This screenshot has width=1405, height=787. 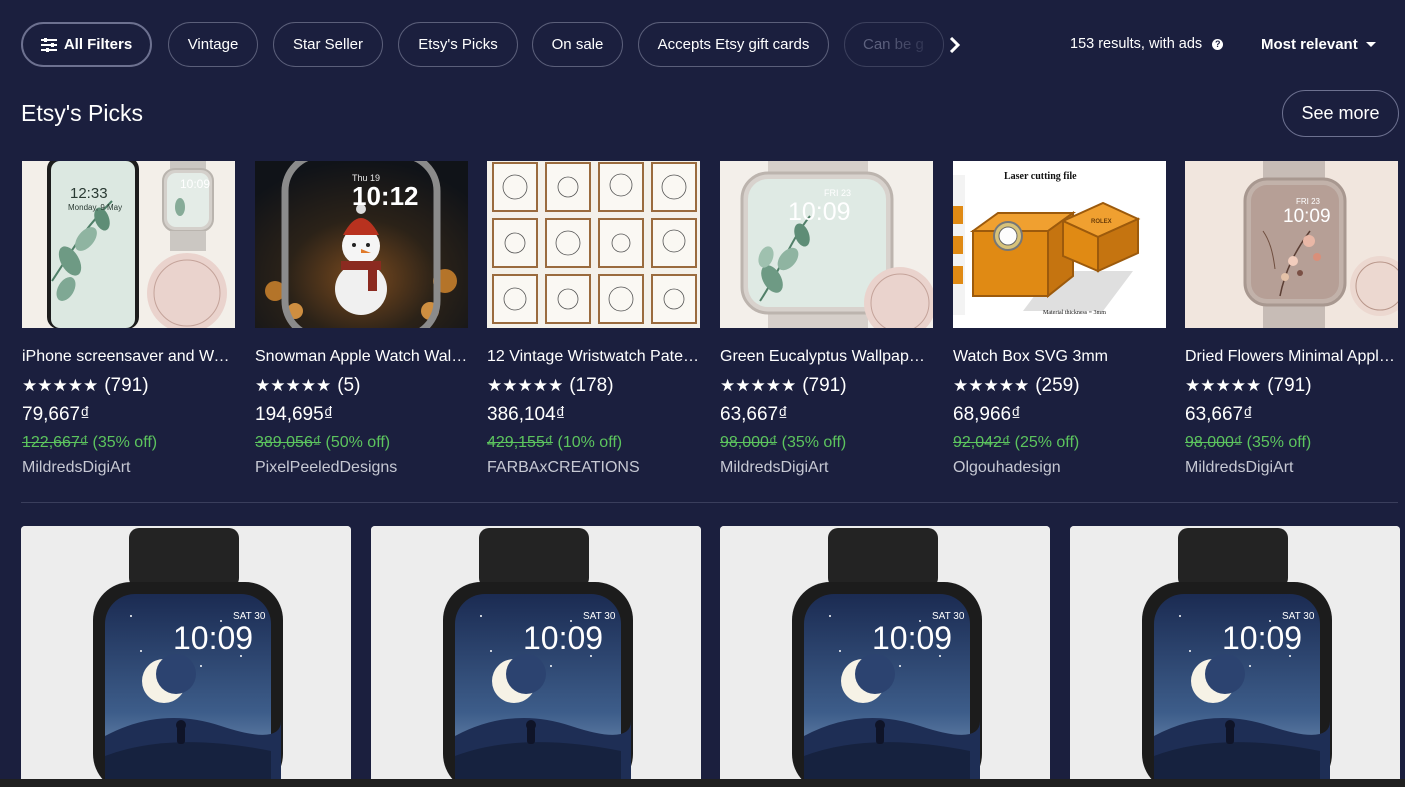 I want to click on bottom-edge, so click(x=702, y=783).